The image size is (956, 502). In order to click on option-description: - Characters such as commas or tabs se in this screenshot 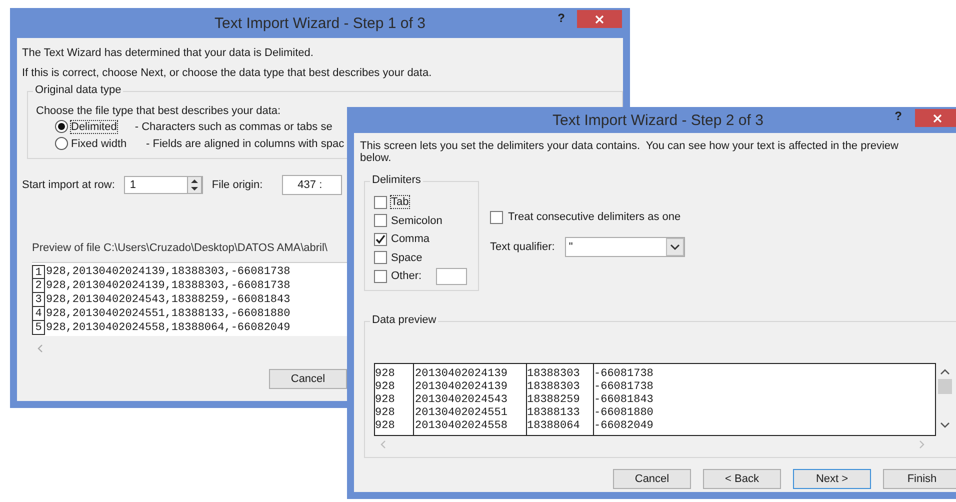, I will do `click(233, 126)`.